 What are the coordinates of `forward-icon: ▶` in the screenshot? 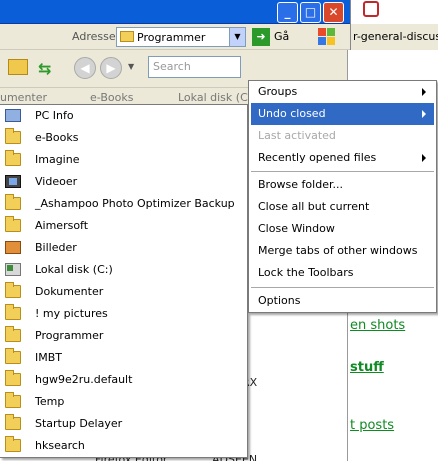 It's located at (111, 68).